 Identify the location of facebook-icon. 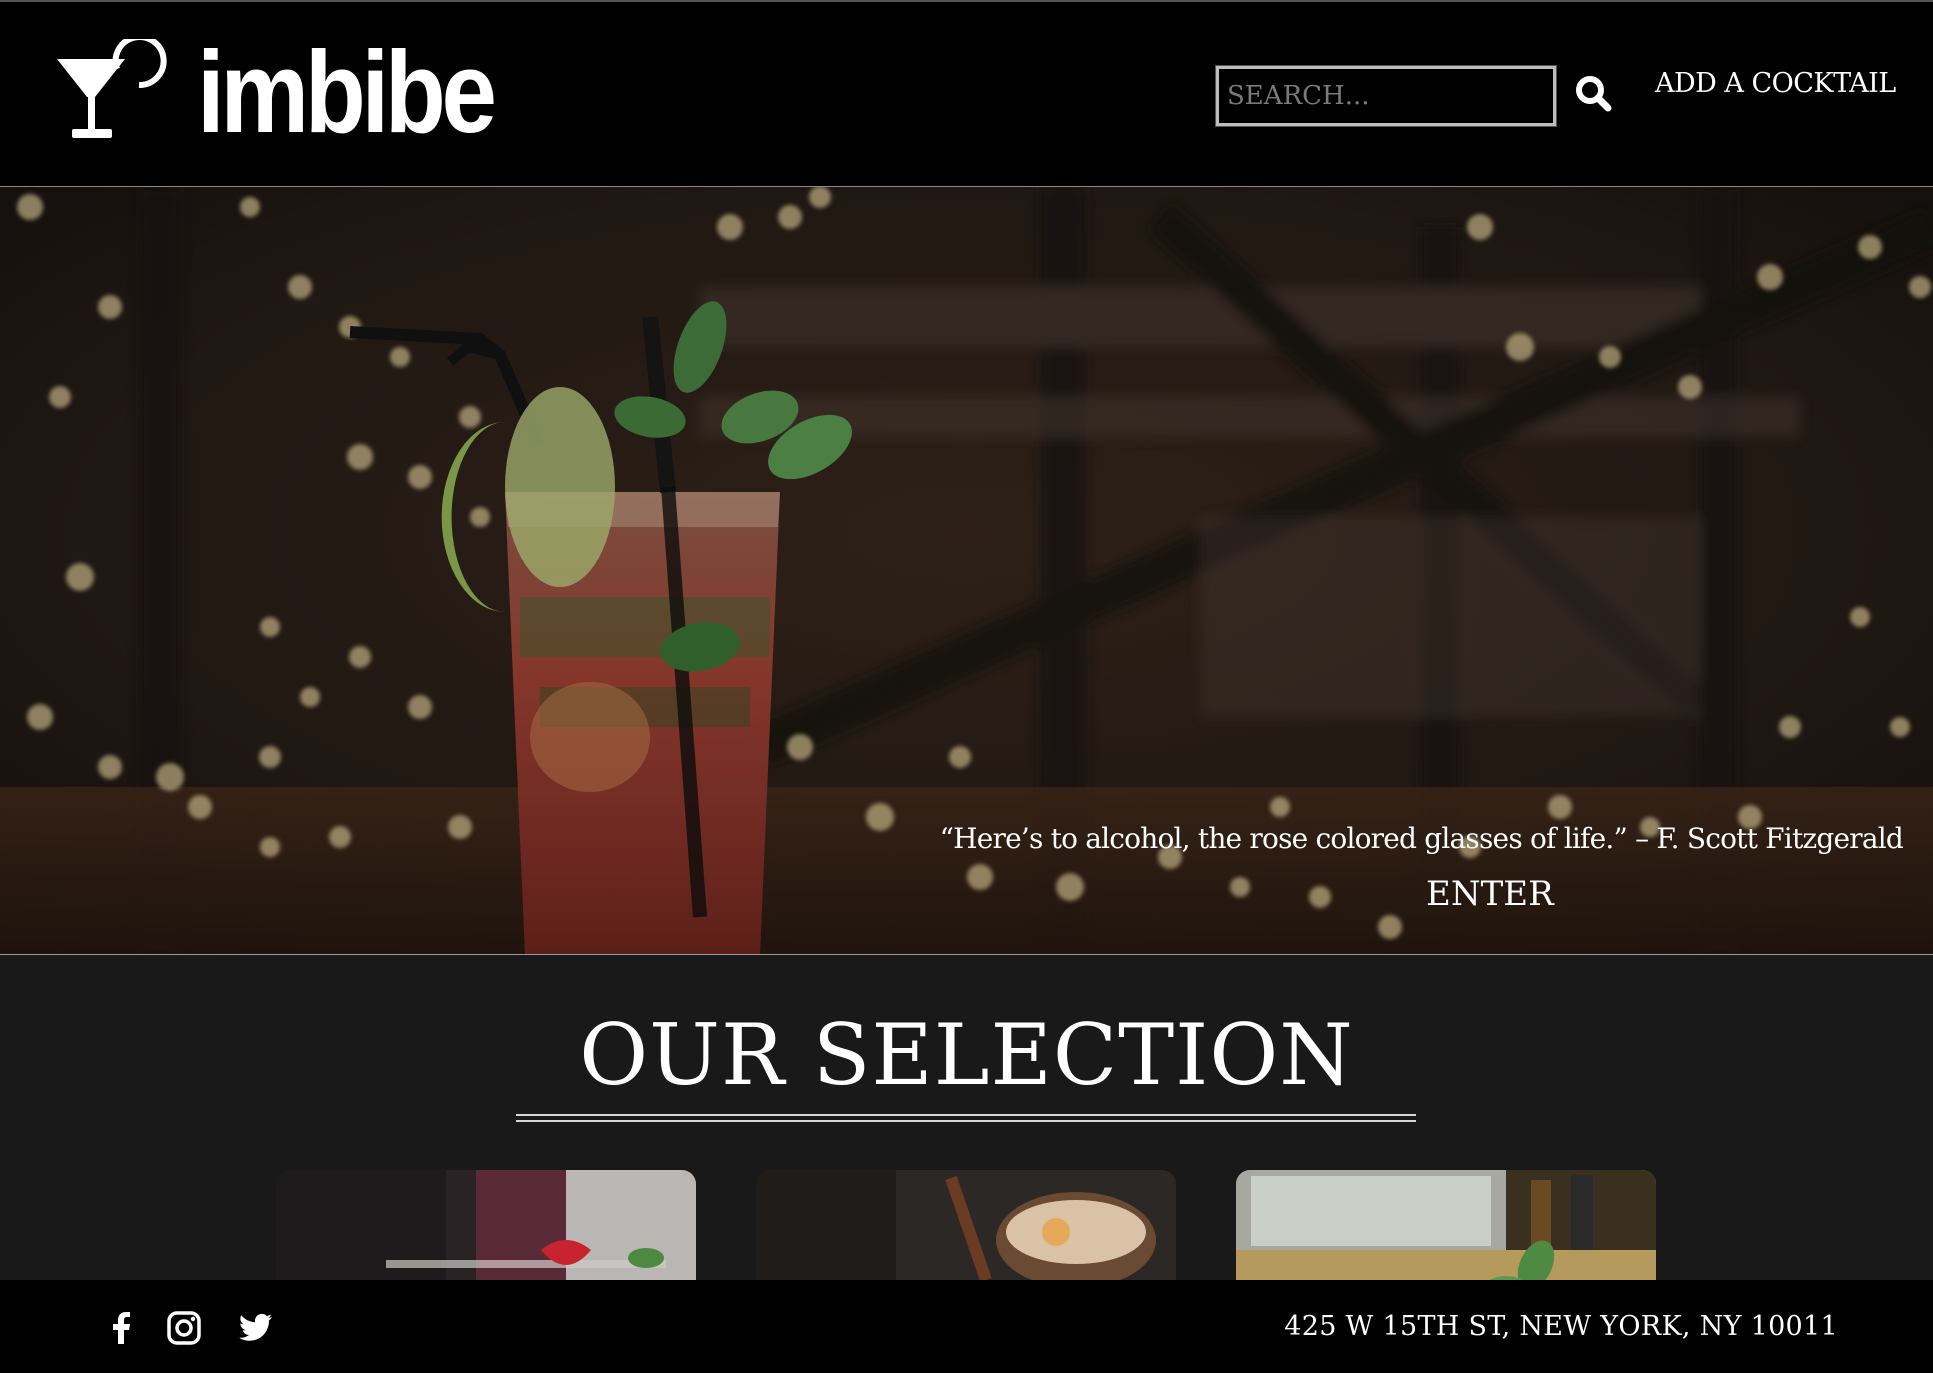
(122, 1328).